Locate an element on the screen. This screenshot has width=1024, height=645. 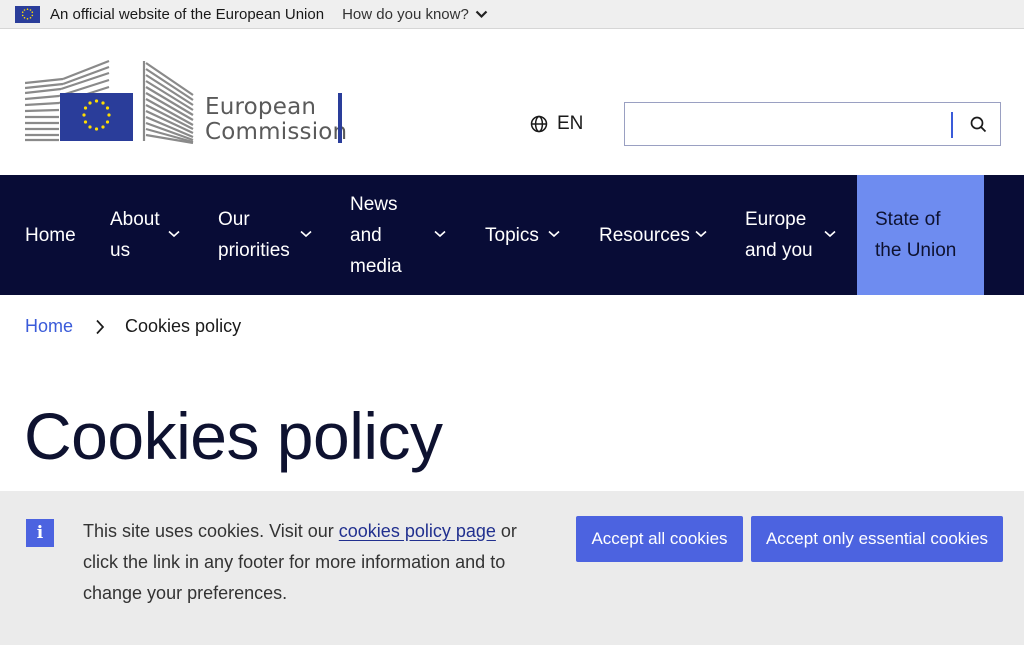
nav-label: Topics is located at coordinates (512, 235).